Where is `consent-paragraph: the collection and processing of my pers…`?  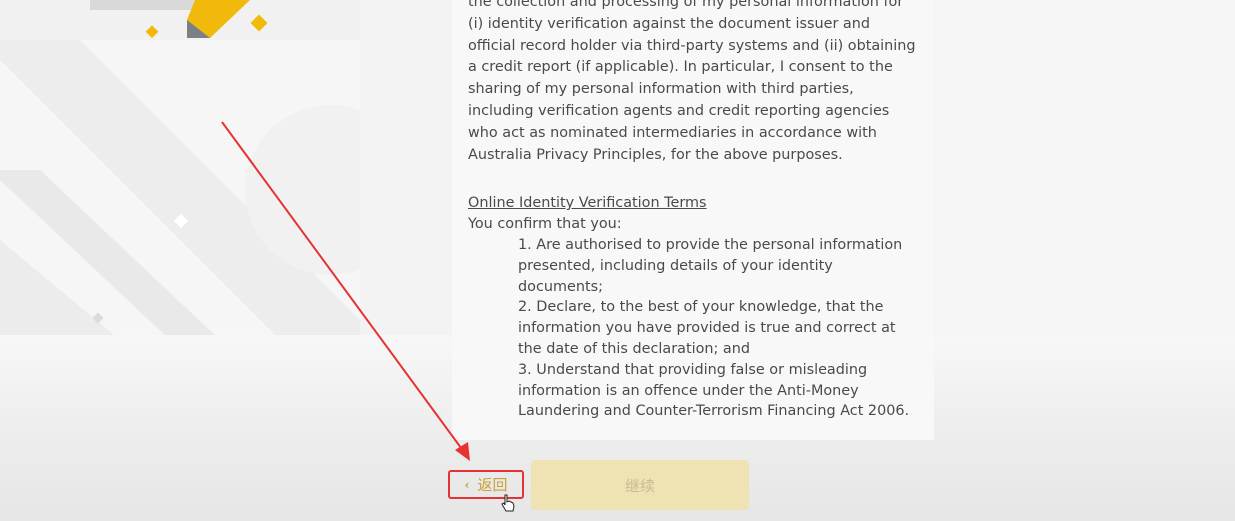 consent-paragraph: the collection and processing of my pers… is located at coordinates (692, 81).